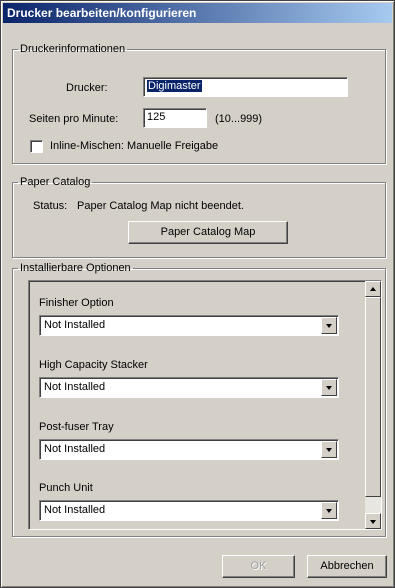 This screenshot has height=588, width=395. I want to click on scroll-up-button, so click(373, 289).